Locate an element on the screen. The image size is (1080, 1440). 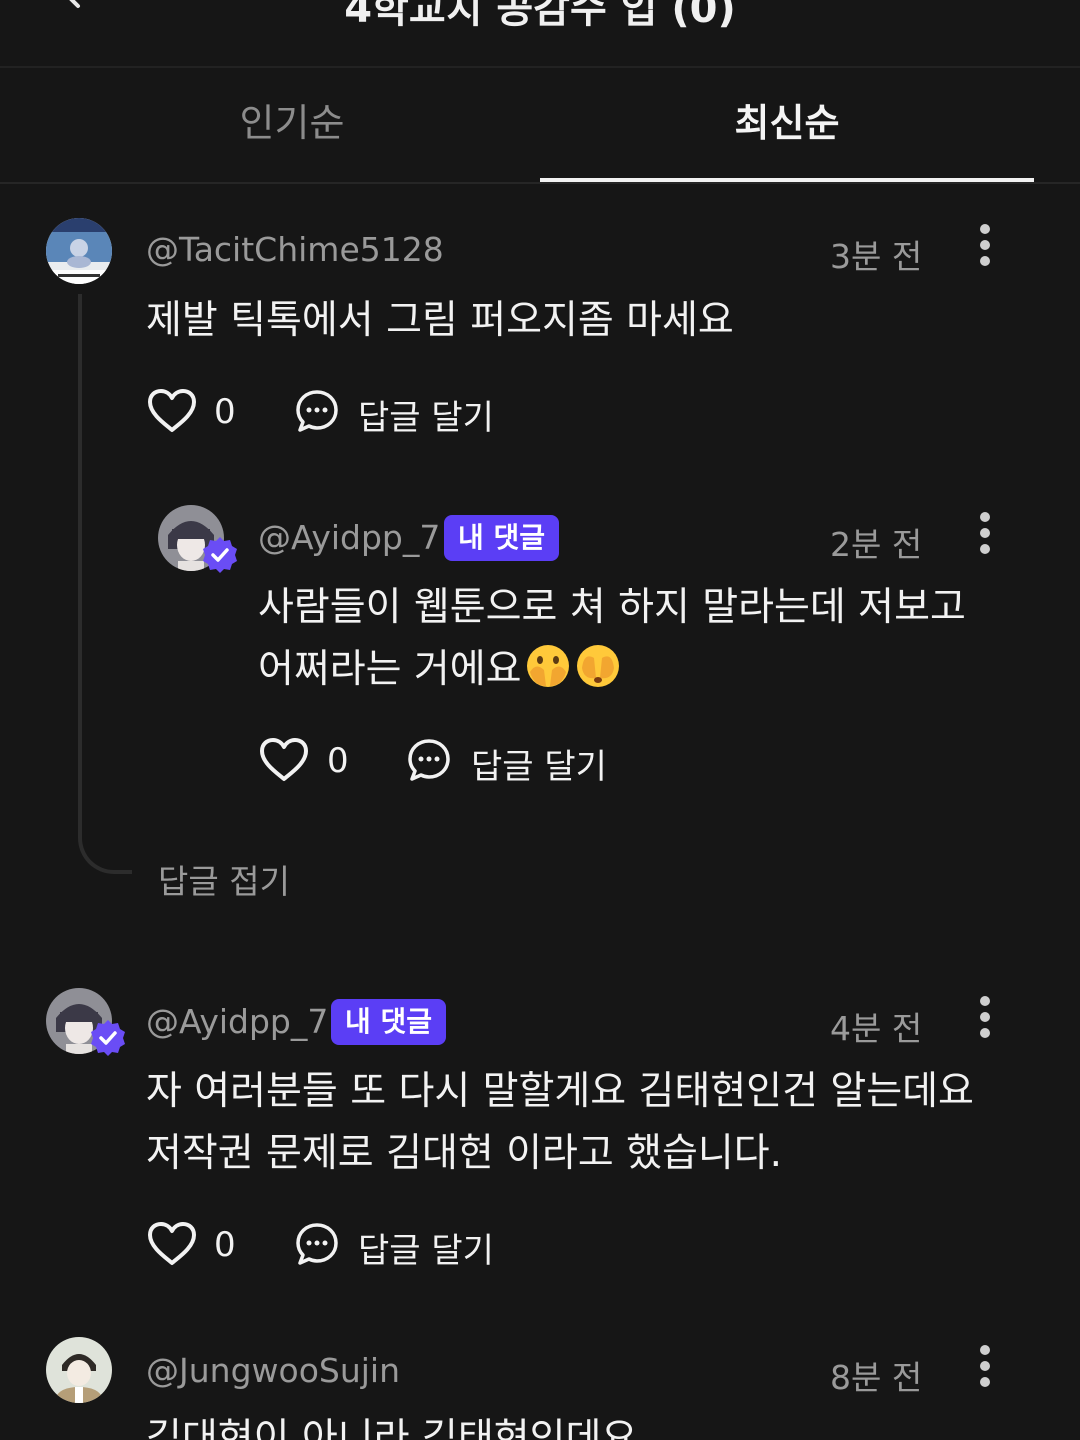
comment-time: 4분 전 is located at coordinates (876, 1028).